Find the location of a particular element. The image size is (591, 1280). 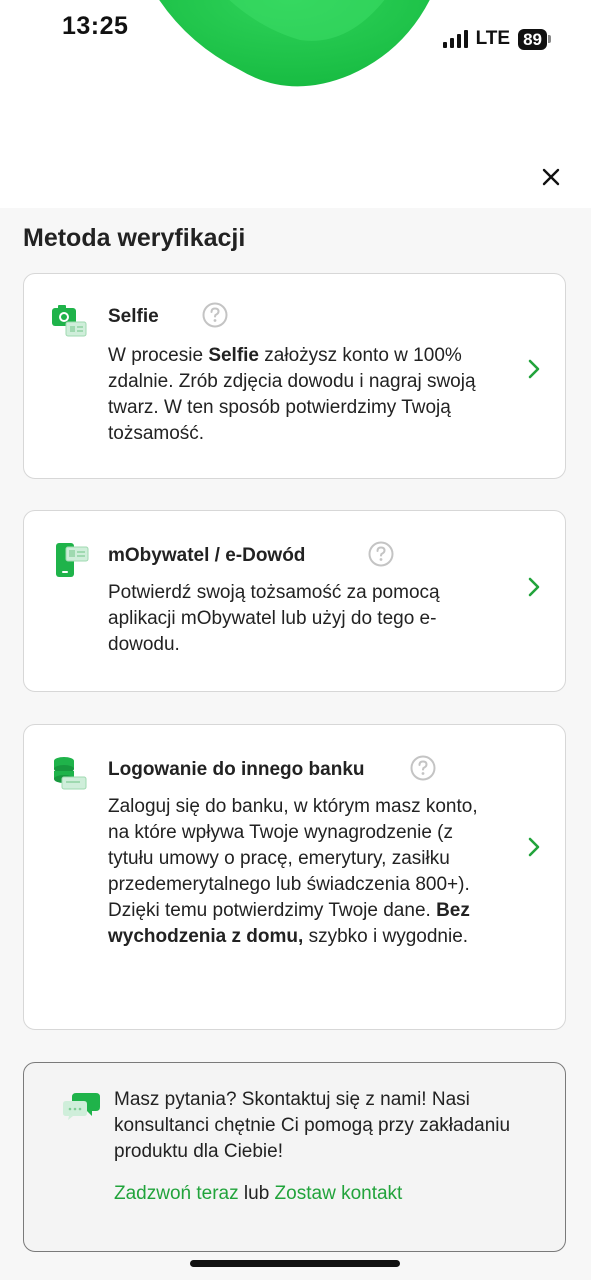

camera-id-icon is located at coordinates (69, 321).